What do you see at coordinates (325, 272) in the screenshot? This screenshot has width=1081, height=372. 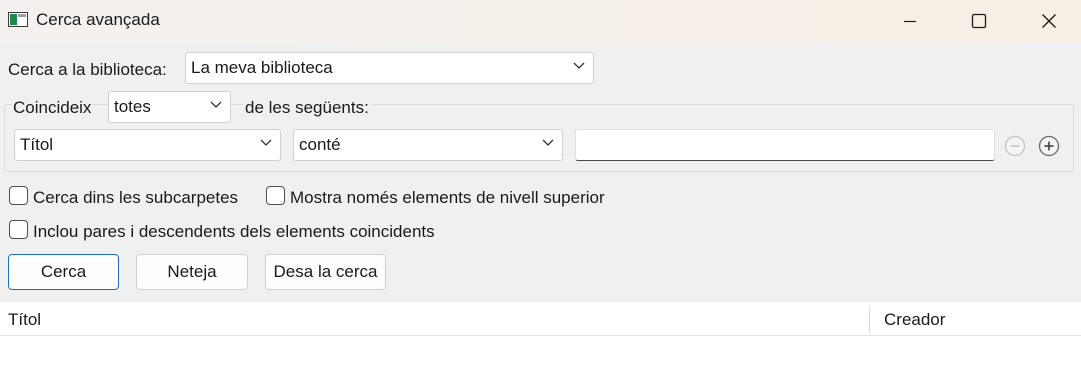 I see `save-search-button: Desa la cerca` at bounding box center [325, 272].